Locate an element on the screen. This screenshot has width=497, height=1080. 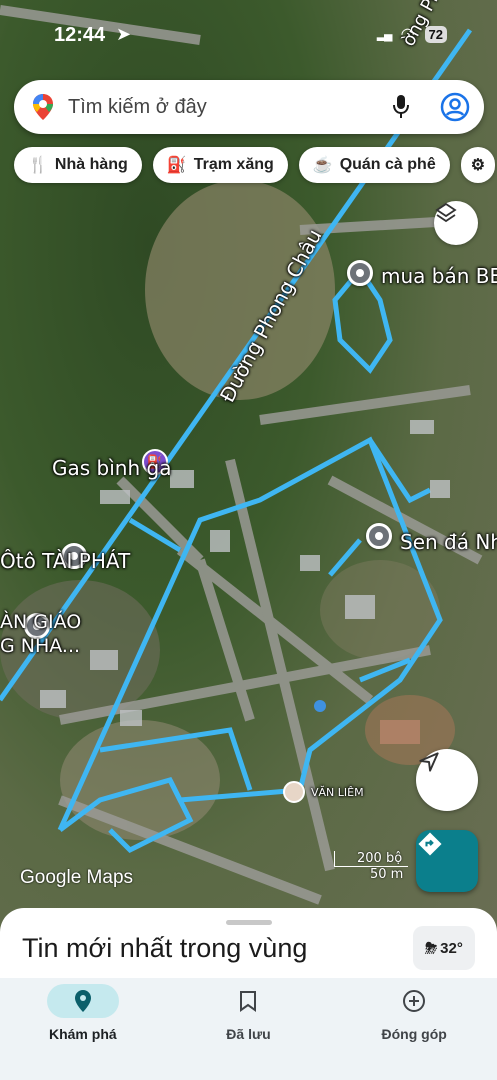
chip-restaurants: 🍴 Nhà hàng is located at coordinates (78, 165).